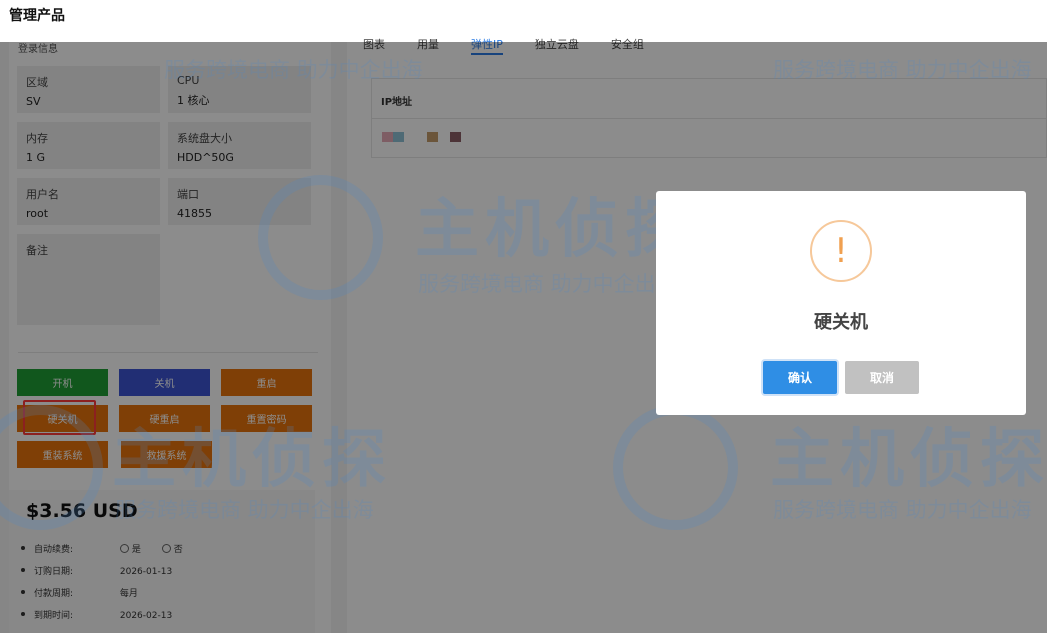 This screenshot has width=1047, height=633. What do you see at coordinates (841, 251) in the screenshot?
I see `warning-icon: !` at bounding box center [841, 251].